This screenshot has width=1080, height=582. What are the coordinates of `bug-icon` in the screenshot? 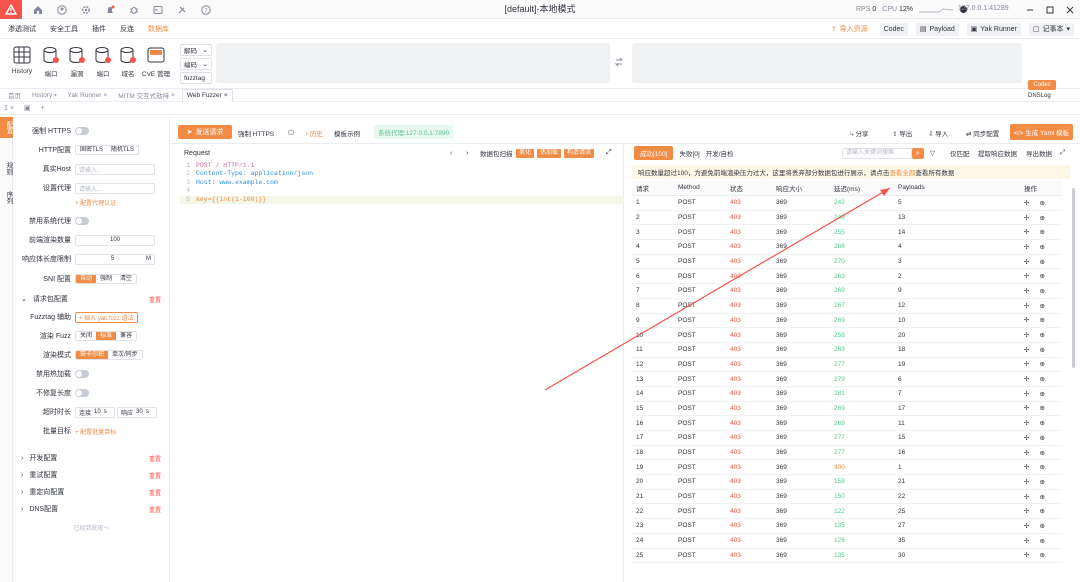 It's located at (134, 9).